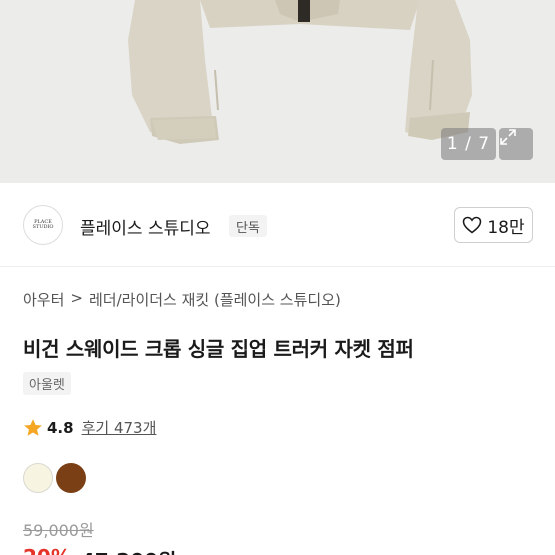 This screenshot has width=555, height=555. I want to click on star-icon, so click(33, 427).